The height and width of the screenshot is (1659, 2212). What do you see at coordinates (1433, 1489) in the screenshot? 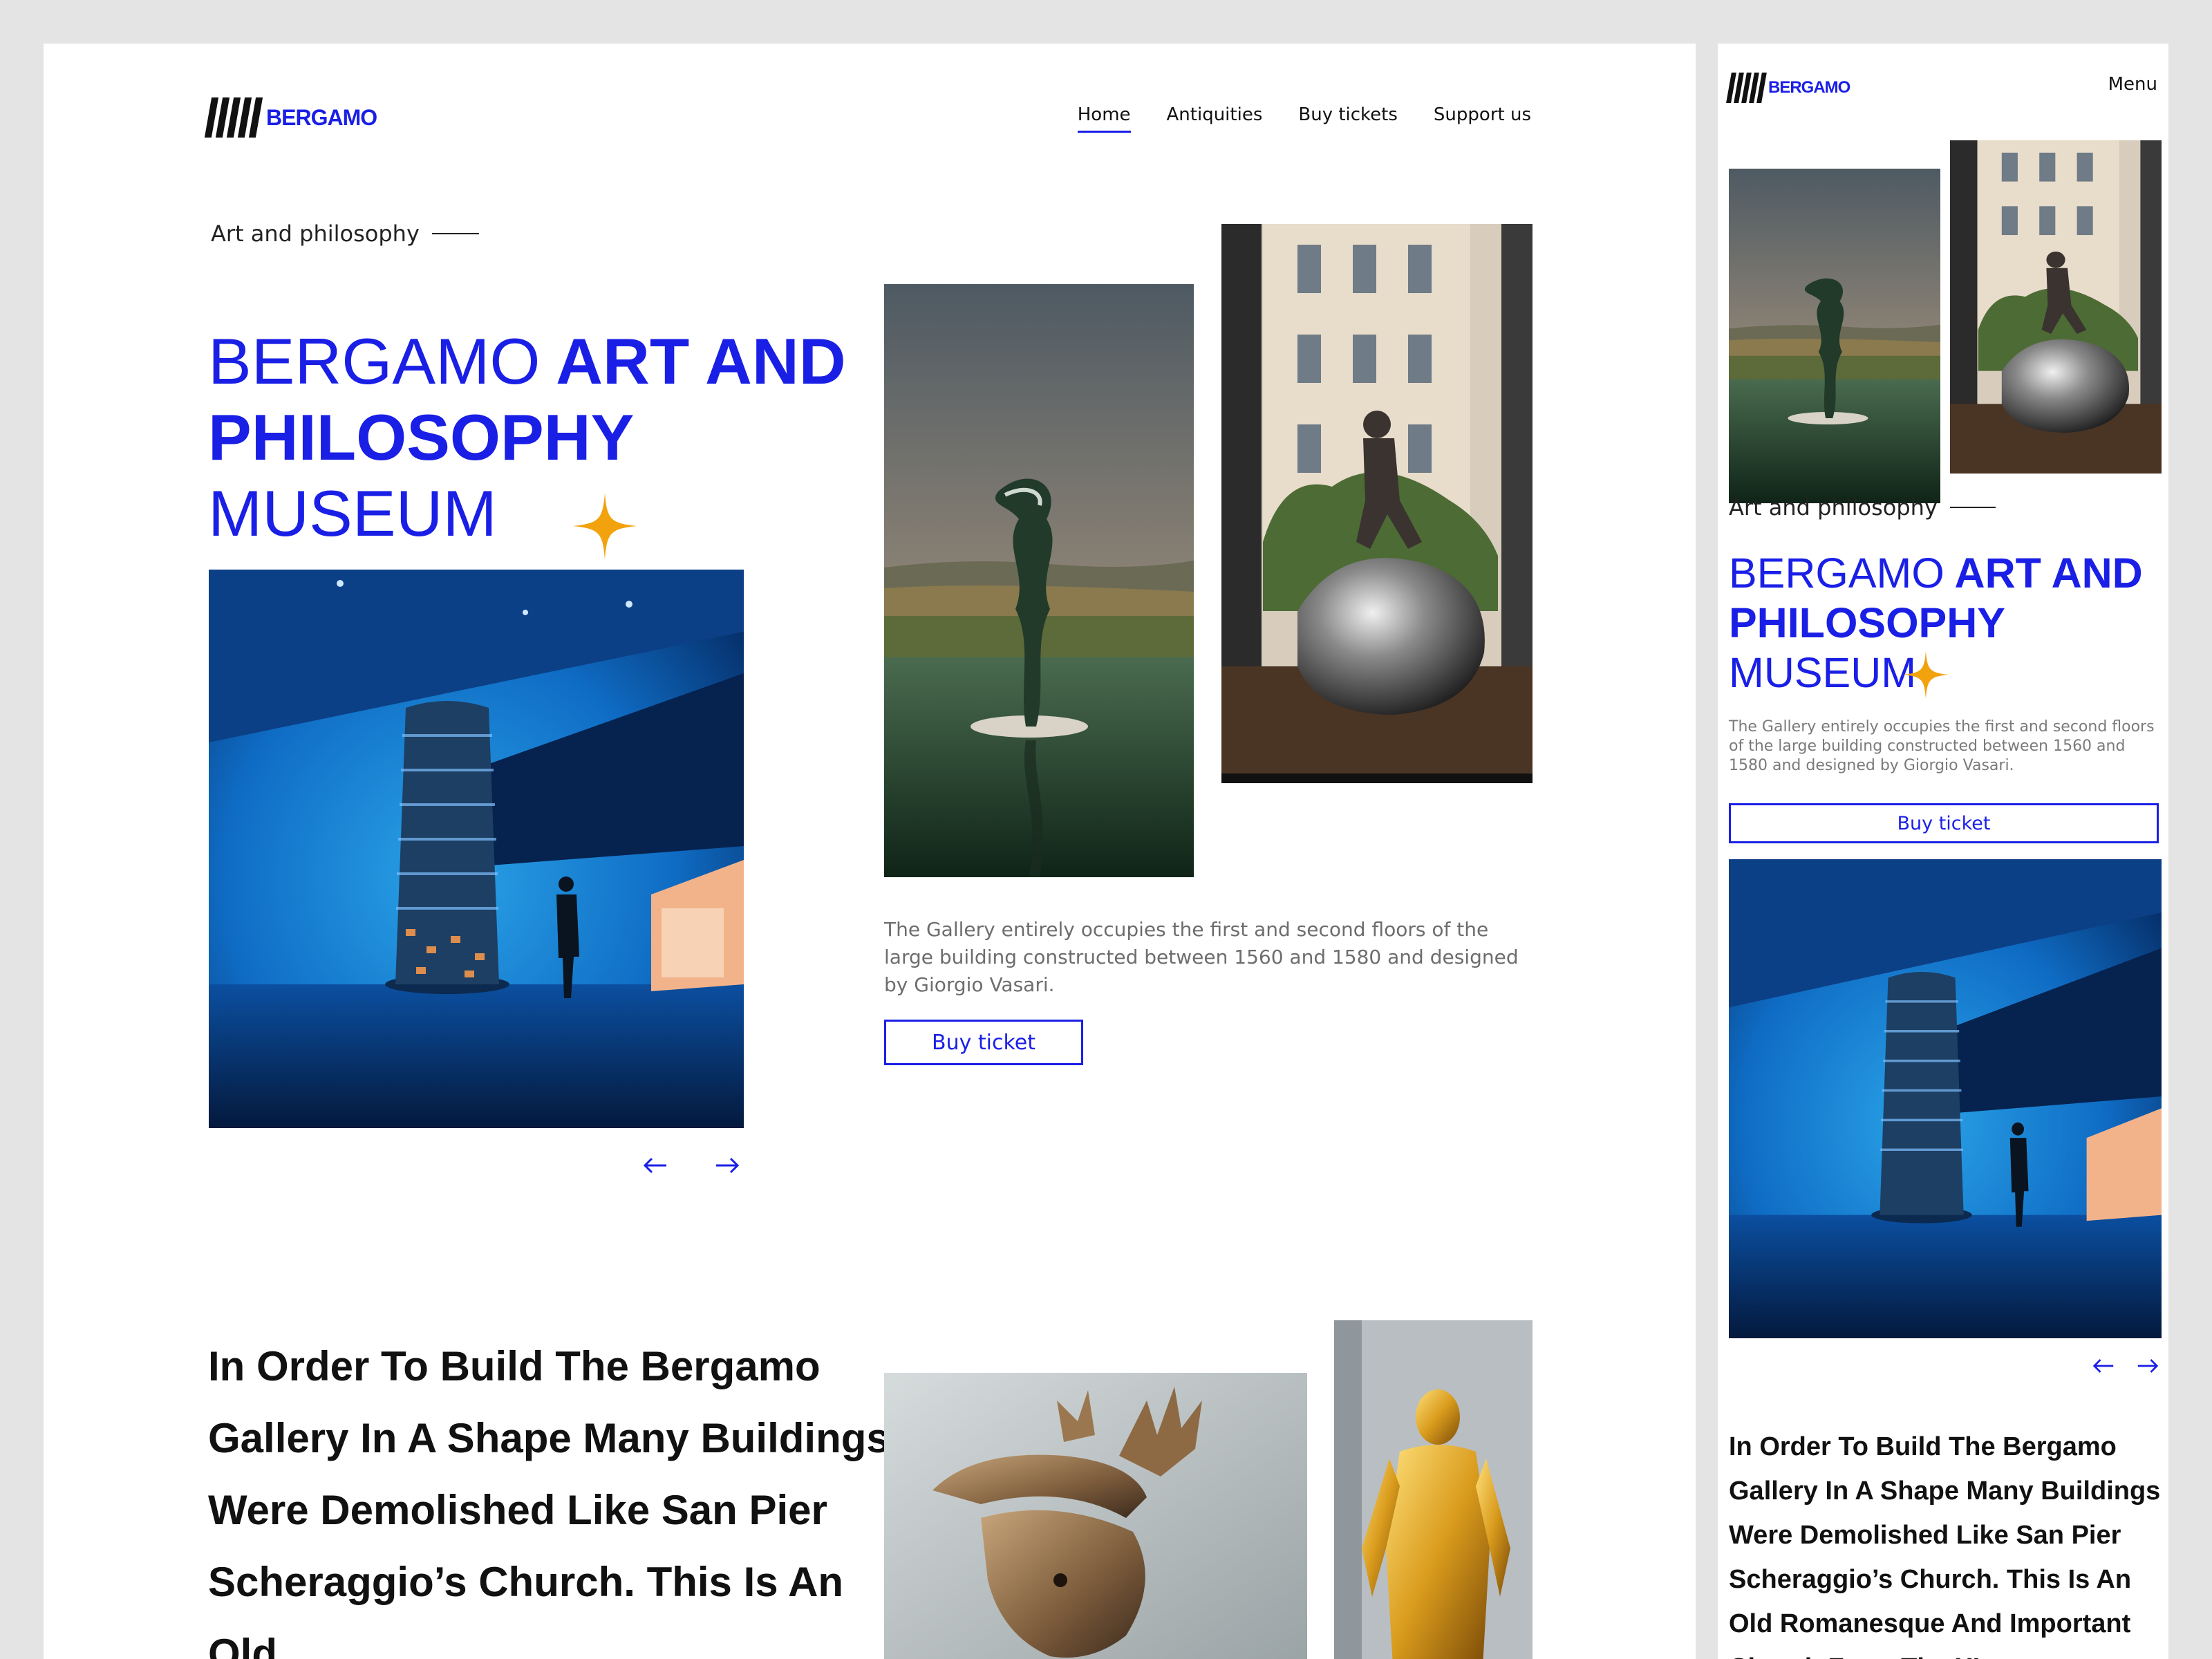
I see `gold-figure-photo` at bounding box center [1433, 1489].